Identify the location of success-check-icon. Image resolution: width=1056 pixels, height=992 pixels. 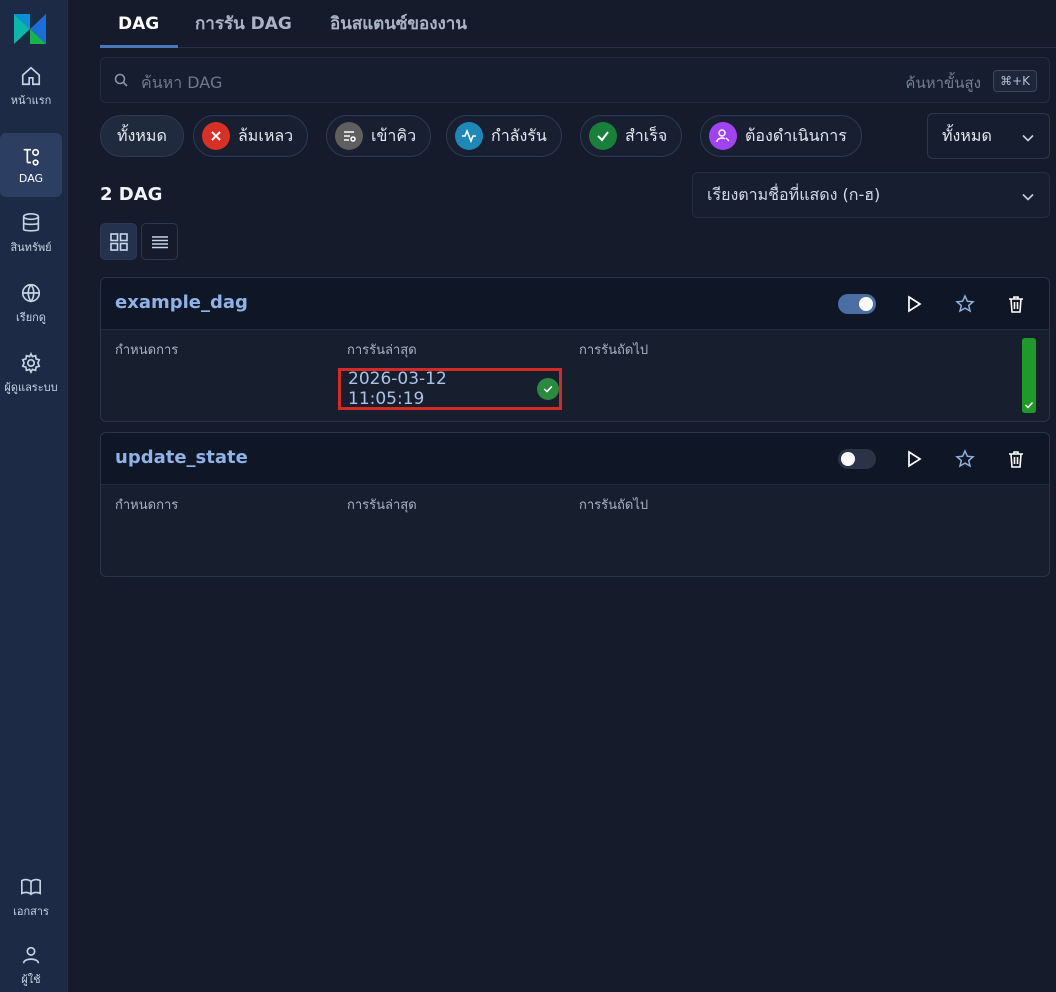
(548, 389).